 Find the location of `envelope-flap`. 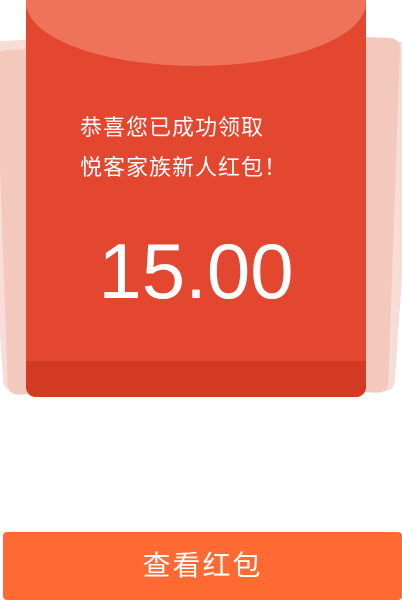

envelope-flap is located at coordinates (196, 33).